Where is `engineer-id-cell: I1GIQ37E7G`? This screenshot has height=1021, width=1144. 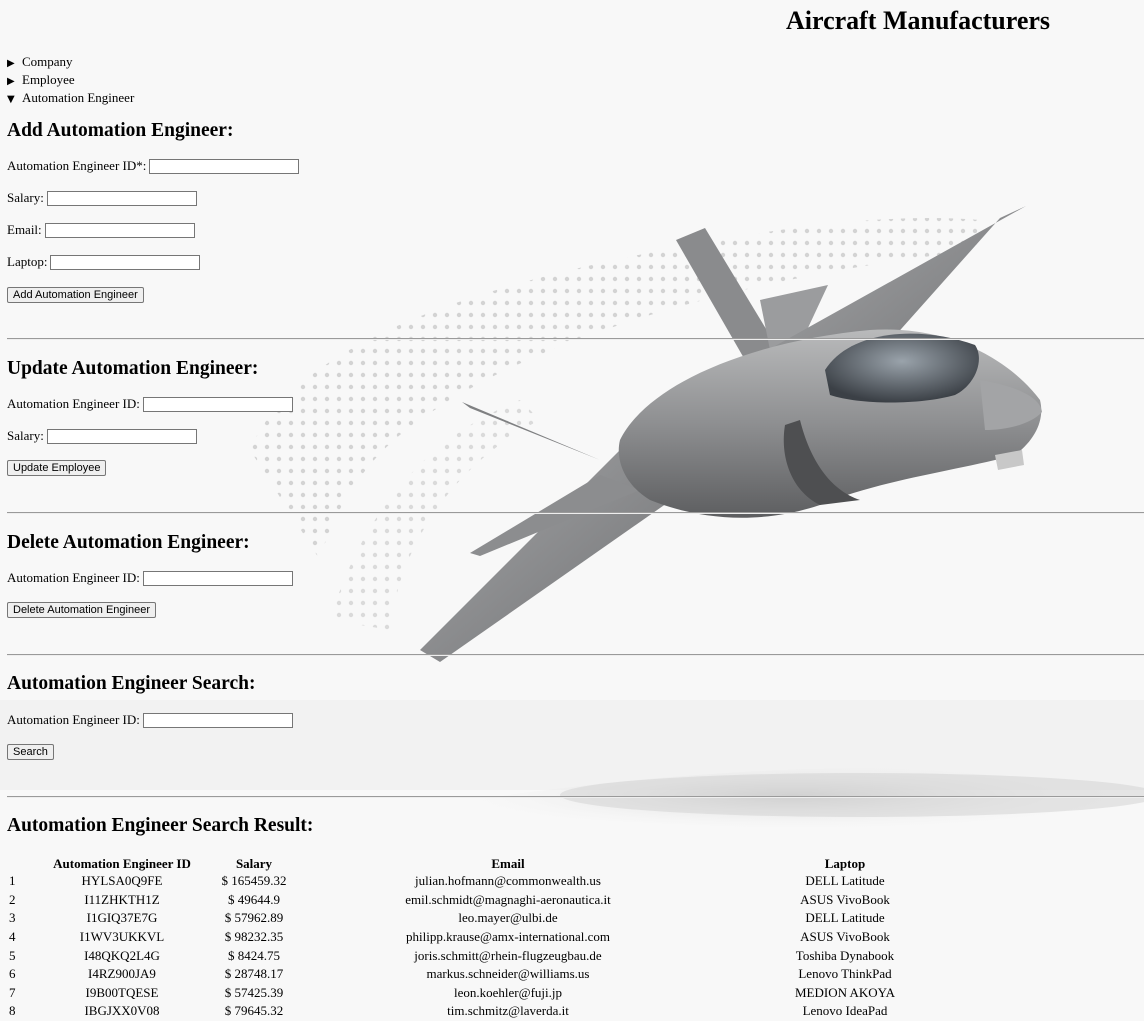 engineer-id-cell: I1GIQ37E7G is located at coordinates (122, 918).